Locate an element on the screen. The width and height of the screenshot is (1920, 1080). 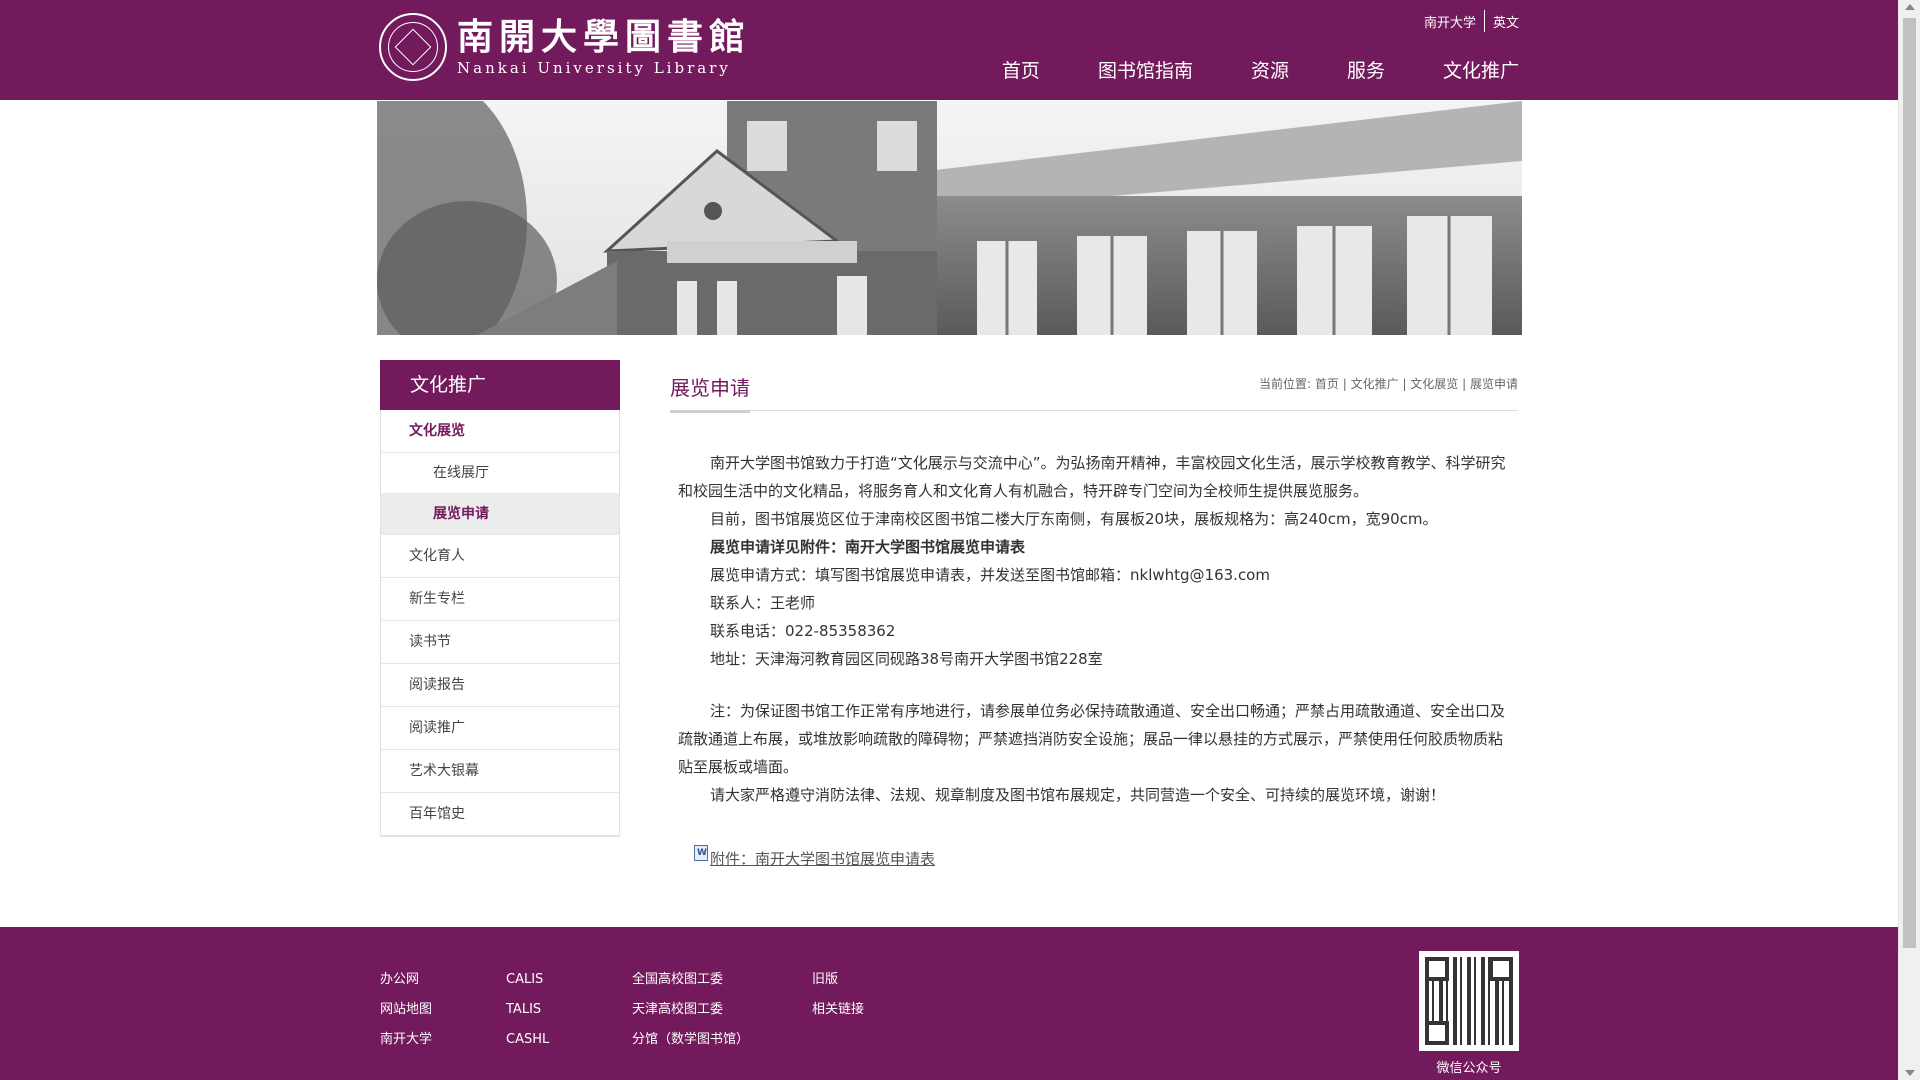
sidebar-title: 文化推广 is located at coordinates (500, 385).